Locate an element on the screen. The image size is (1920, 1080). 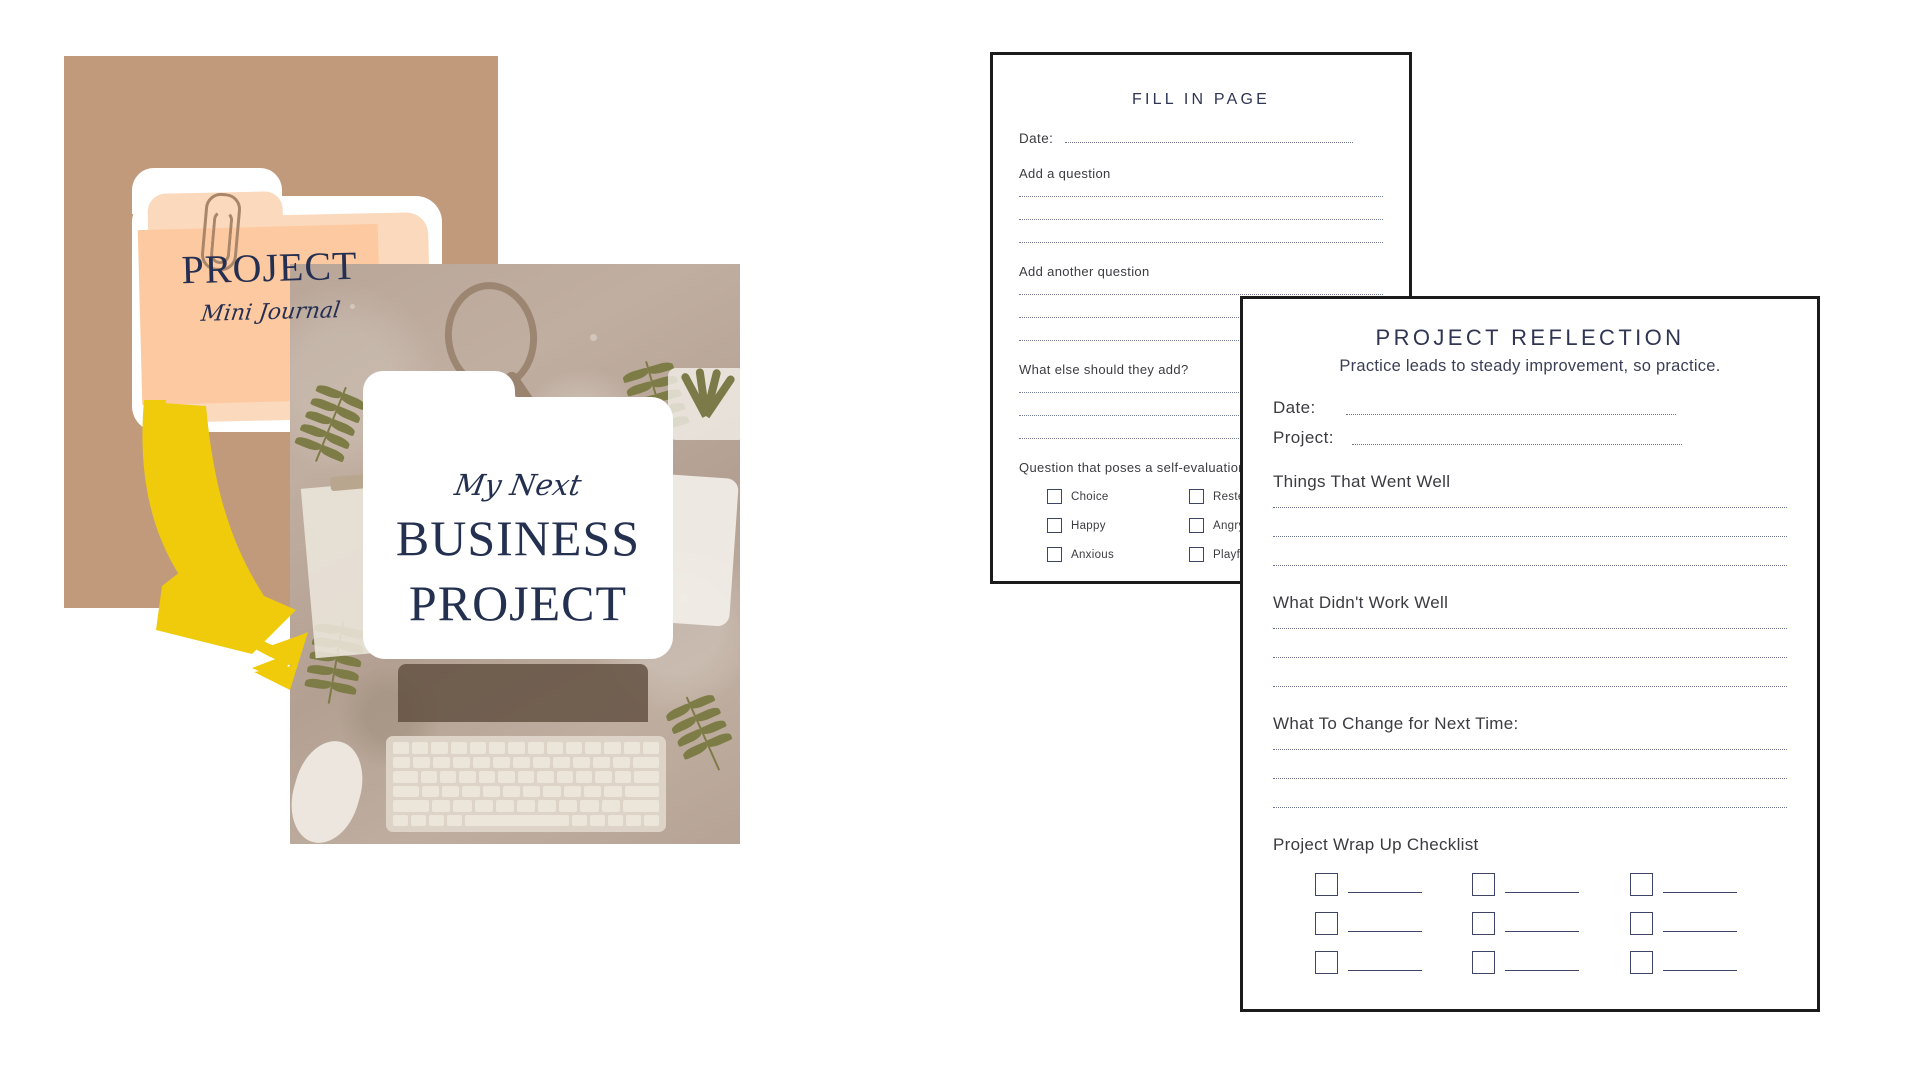
fill-in-page-title: FILL IN PAGE is located at coordinates (1201, 99).